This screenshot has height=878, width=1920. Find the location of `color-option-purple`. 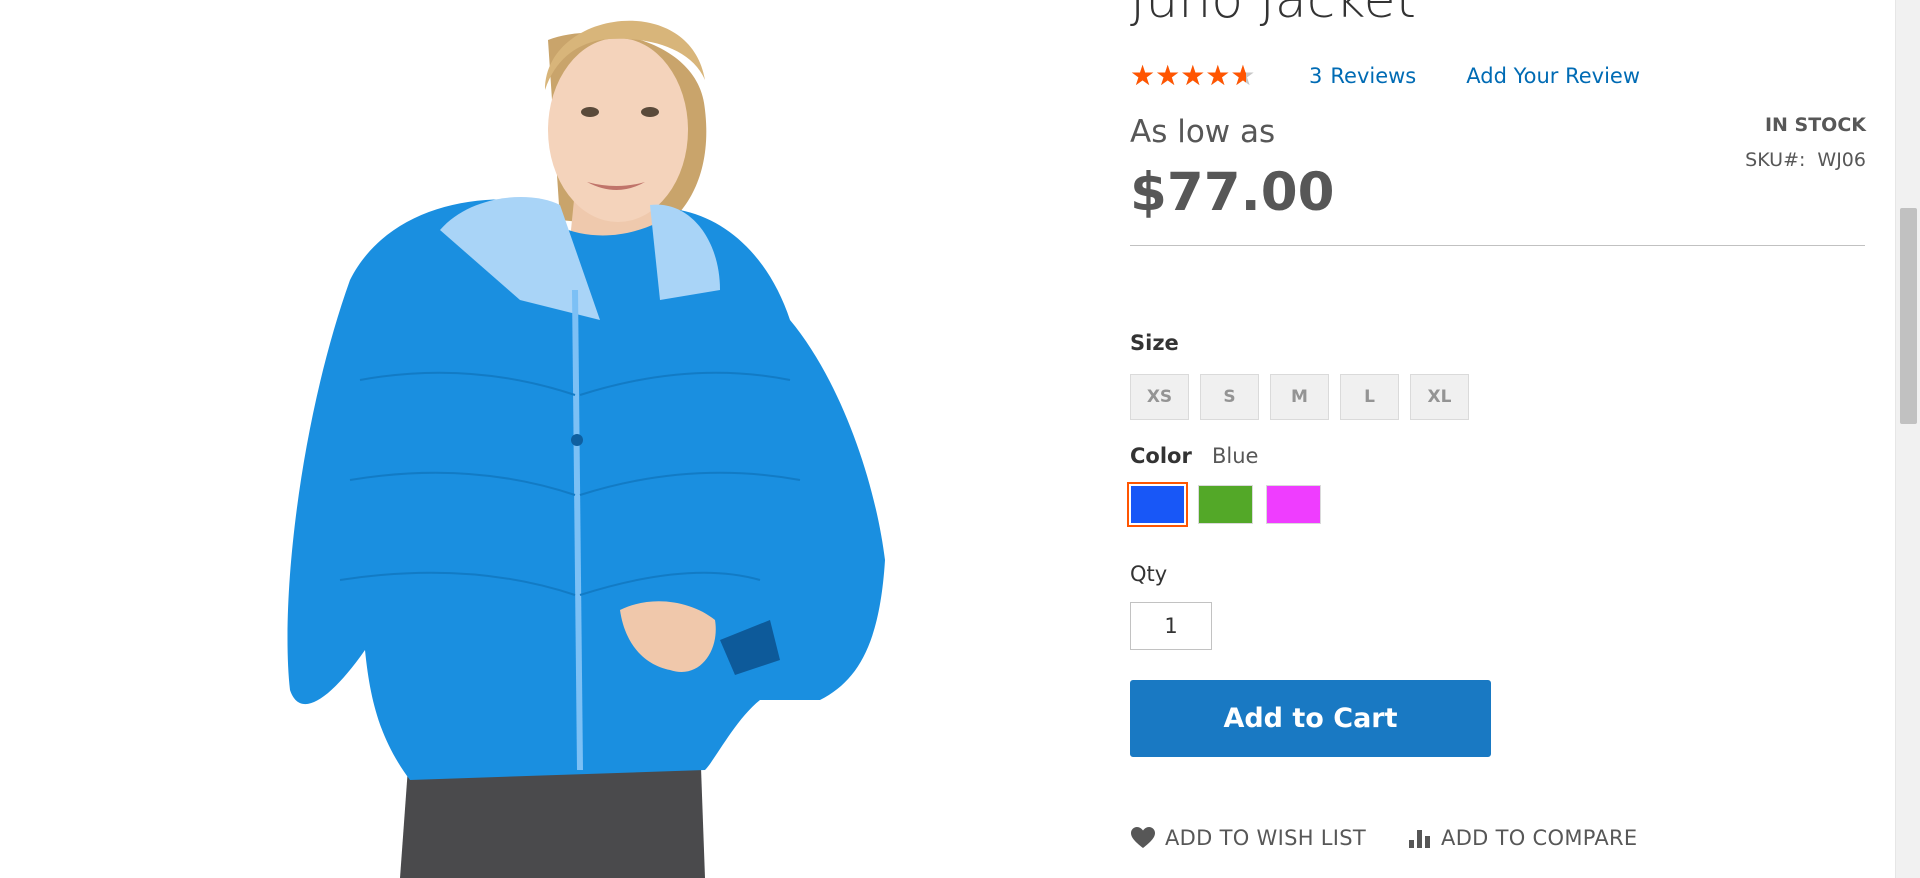

color-option-purple is located at coordinates (1293, 504).